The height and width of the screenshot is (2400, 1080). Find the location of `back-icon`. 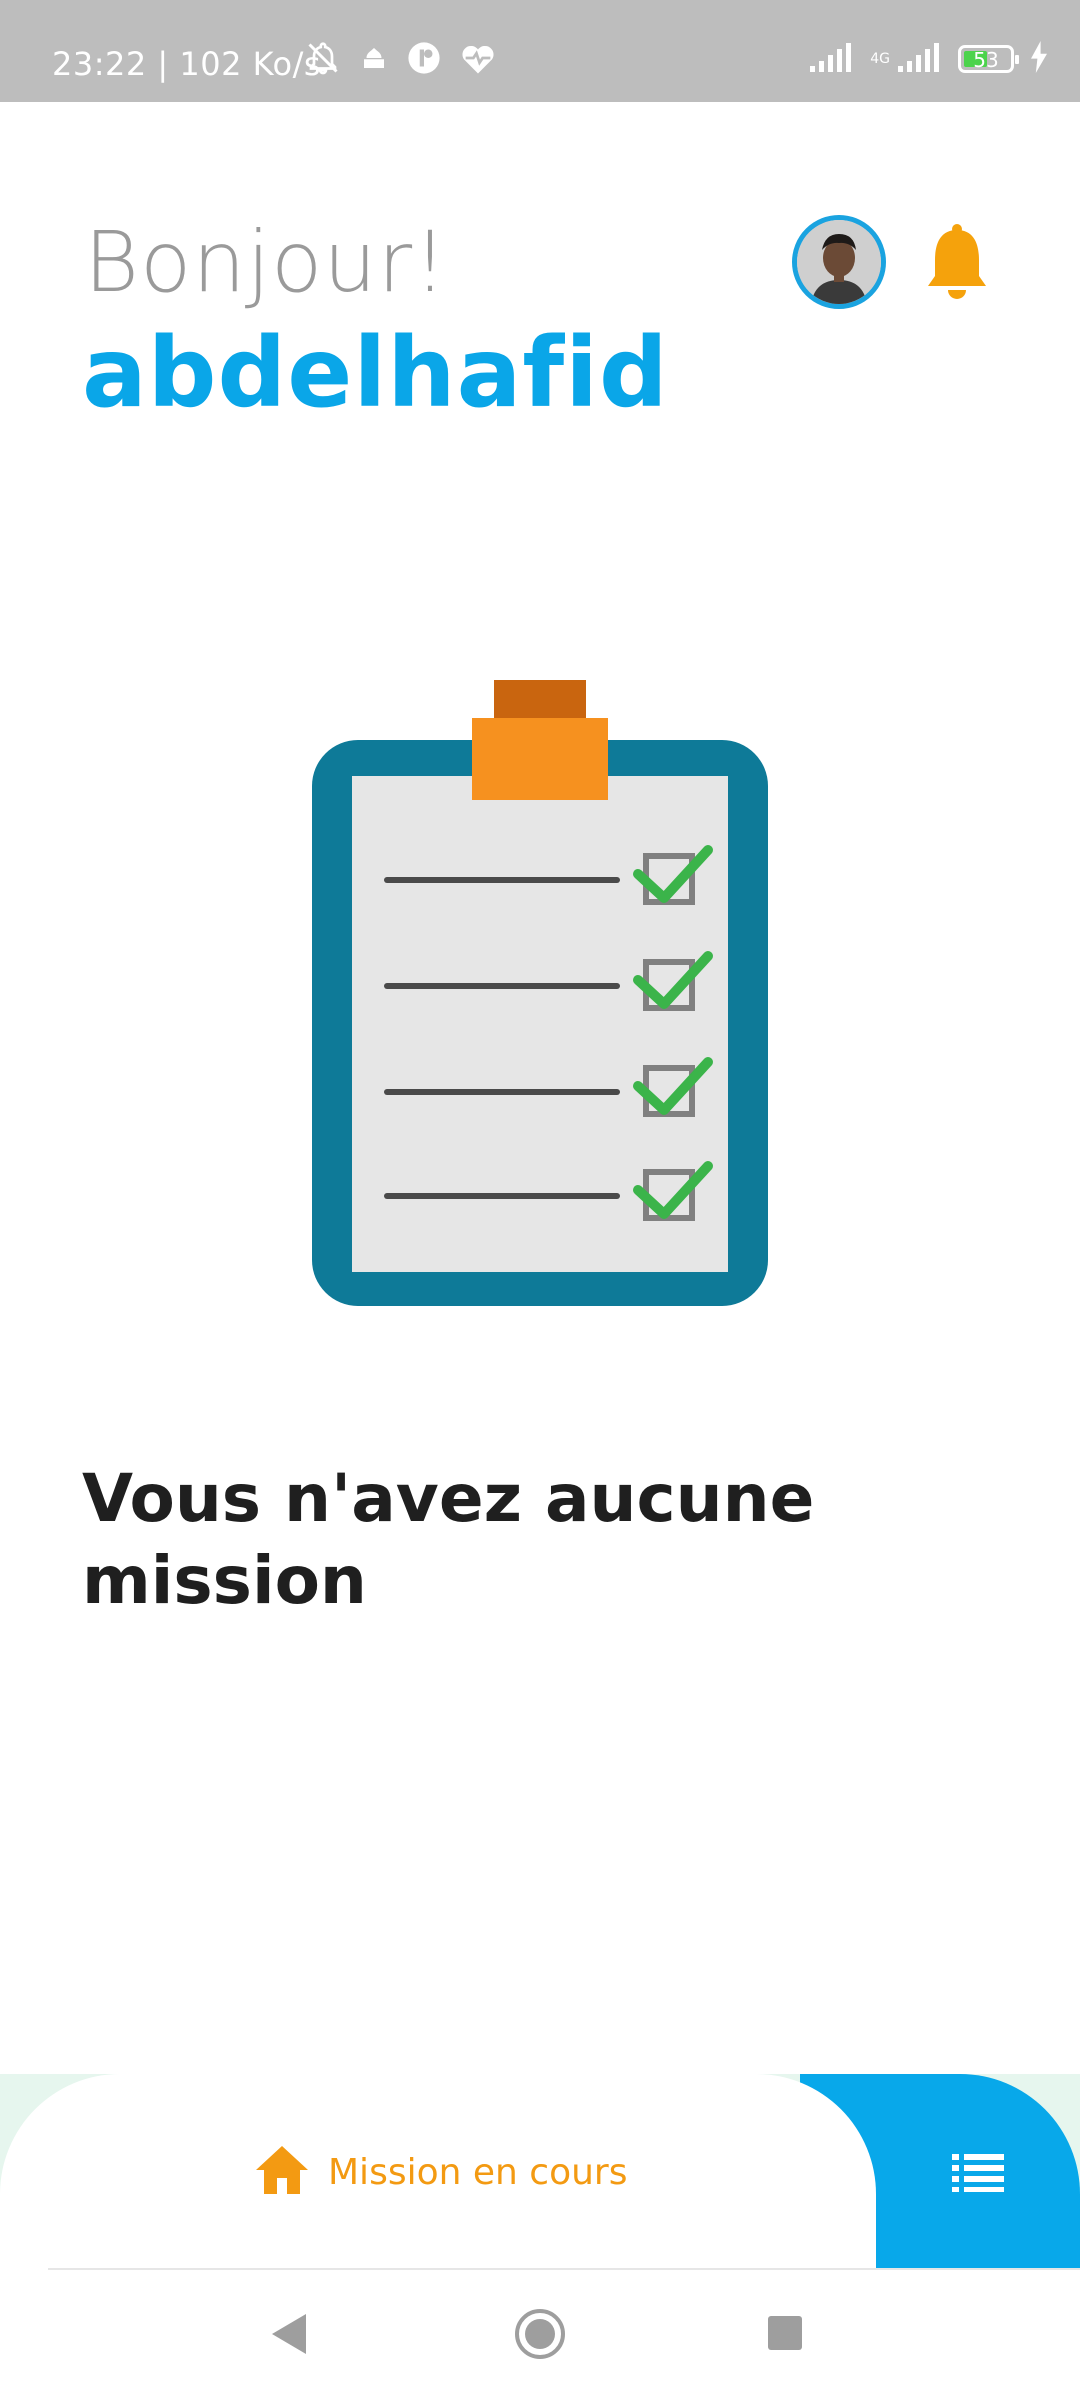

back-icon is located at coordinates (290, 2334).